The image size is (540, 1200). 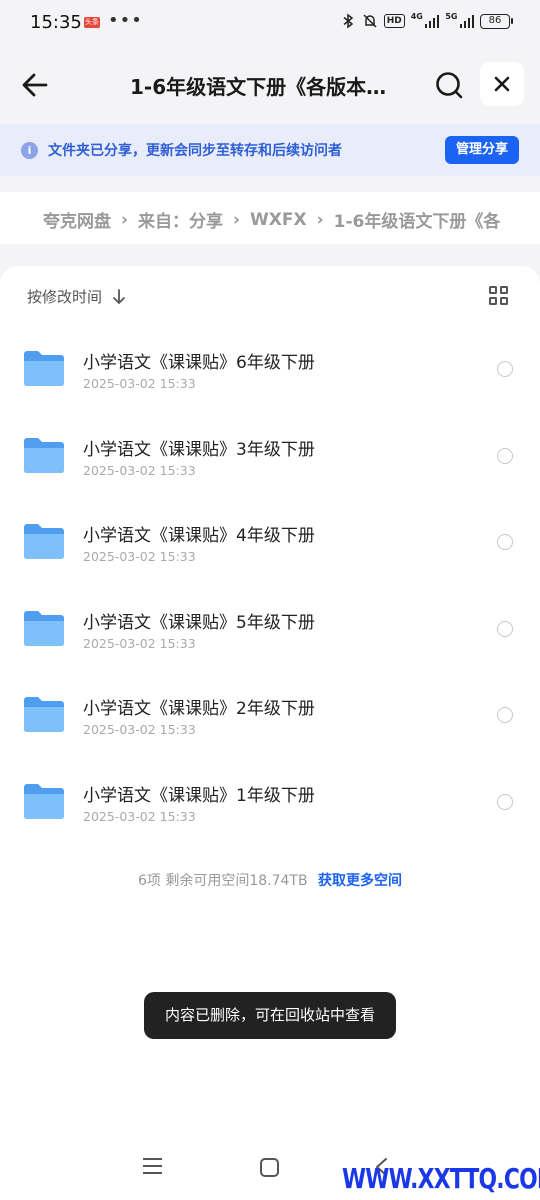 What do you see at coordinates (394, 21) in the screenshot?
I see `hd-icon: HD` at bounding box center [394, 21].